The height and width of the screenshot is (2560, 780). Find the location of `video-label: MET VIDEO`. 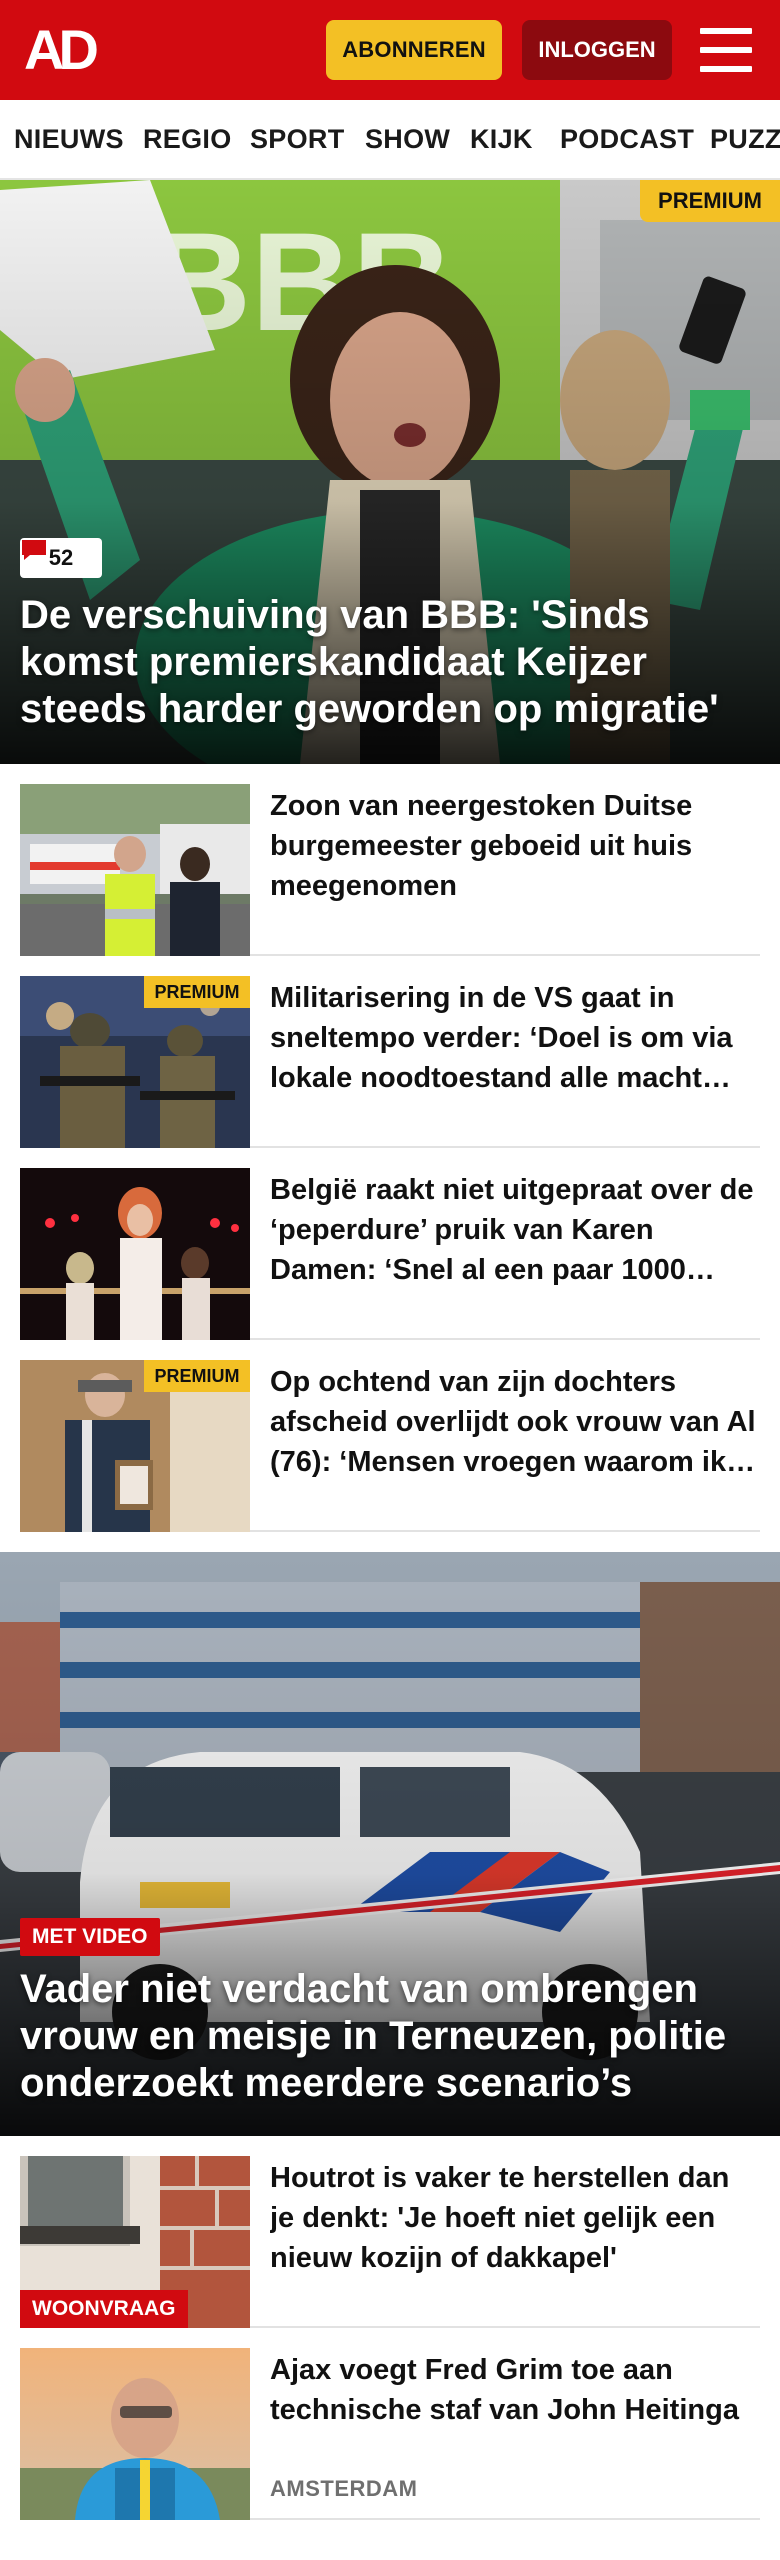

video-label: MET VIDEO is located at coordinates (90, 1937).